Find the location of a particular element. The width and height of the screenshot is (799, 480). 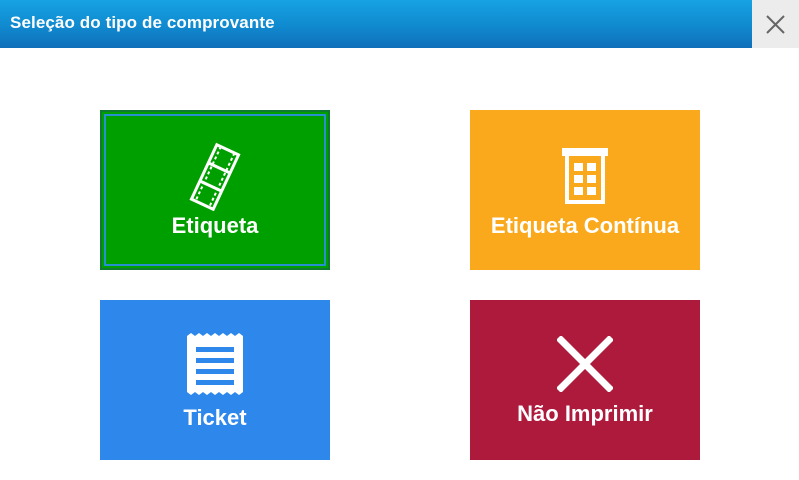

film-strip-icon is located at coordinates (215, 177).